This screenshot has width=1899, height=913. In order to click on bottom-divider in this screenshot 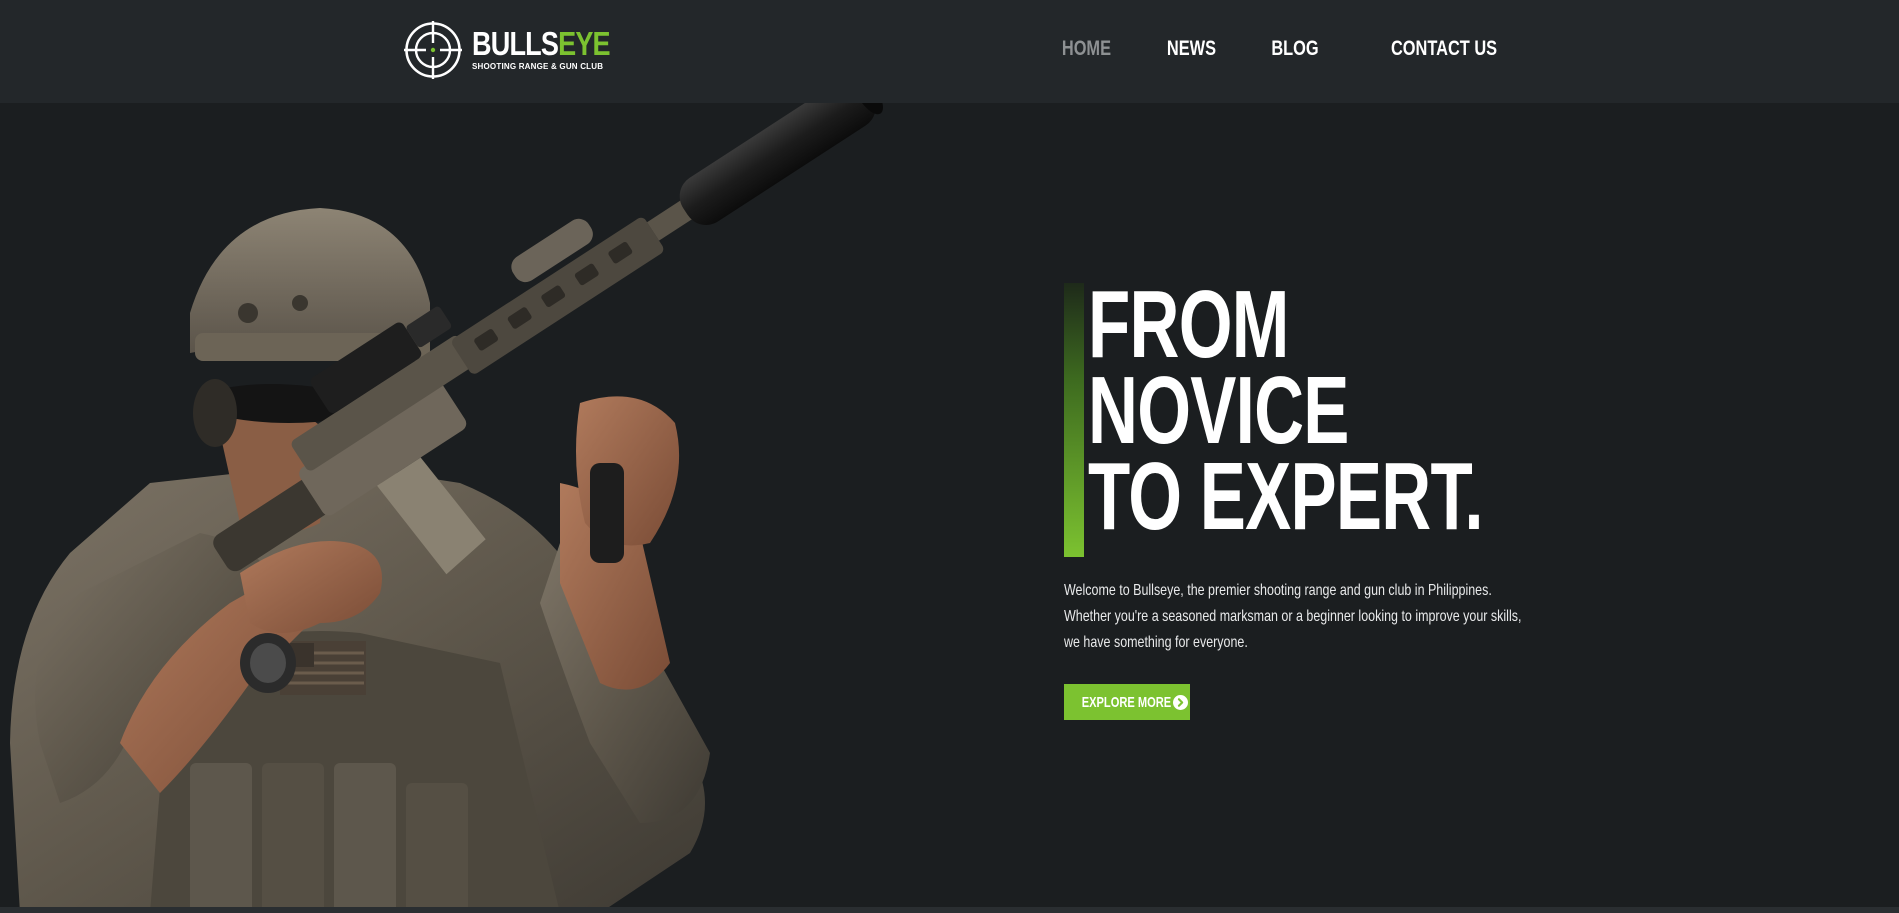, I will do `click(949, 910)`.